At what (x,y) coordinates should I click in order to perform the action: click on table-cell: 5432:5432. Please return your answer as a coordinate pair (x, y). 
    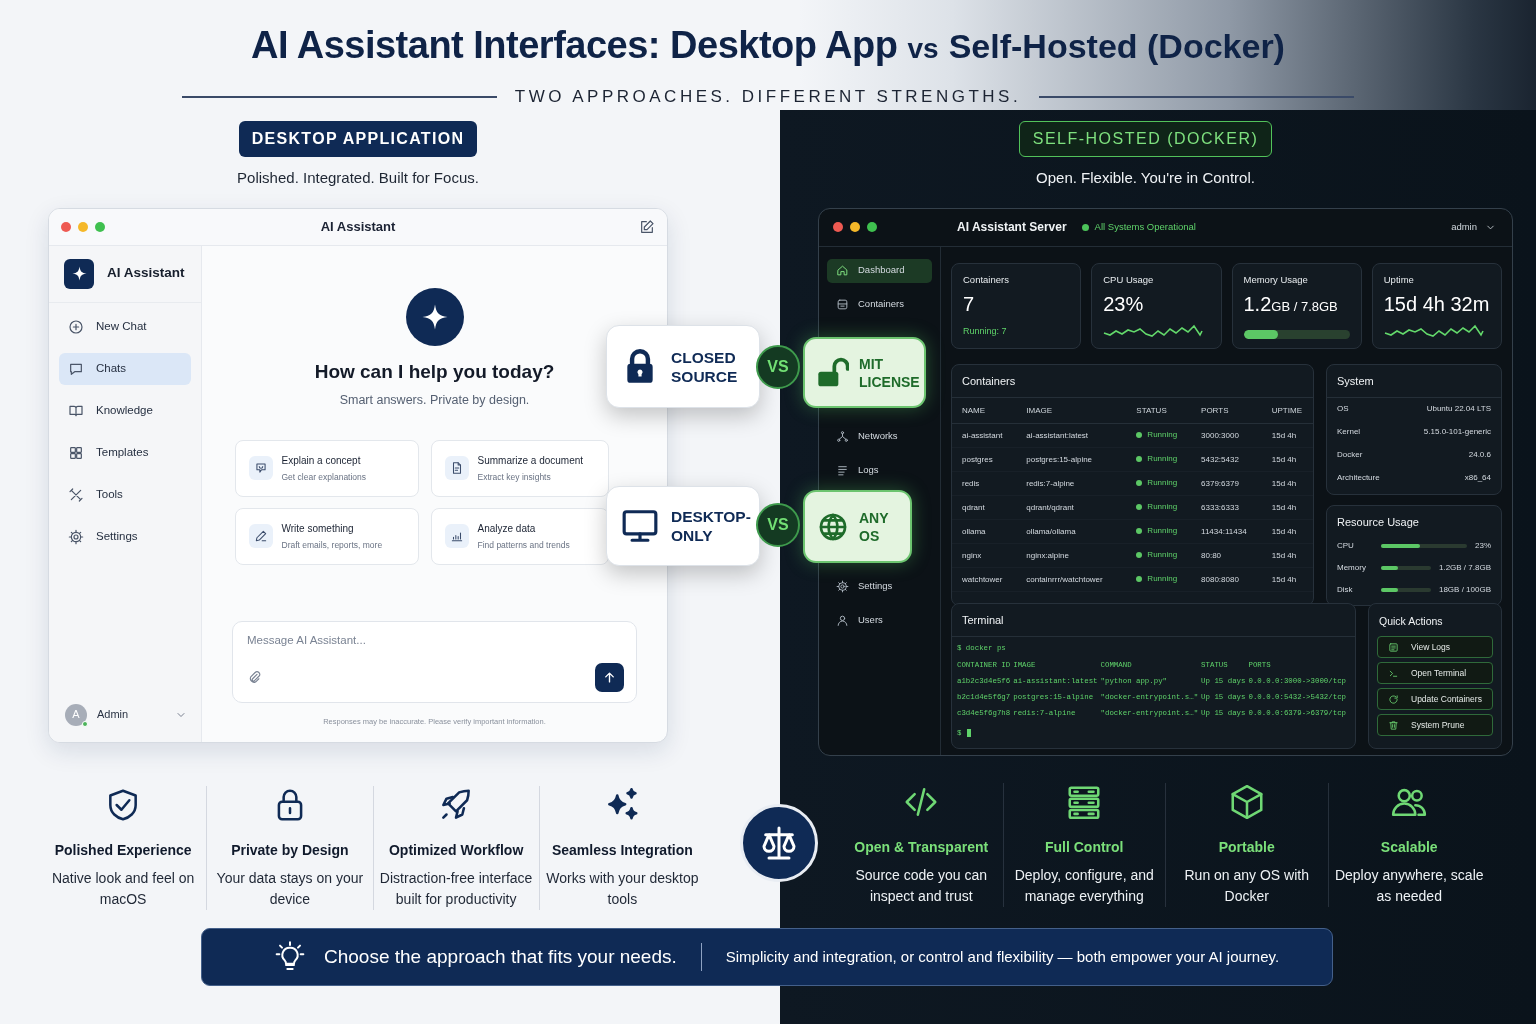
    Looking at the image, I should click on (1226, 459).